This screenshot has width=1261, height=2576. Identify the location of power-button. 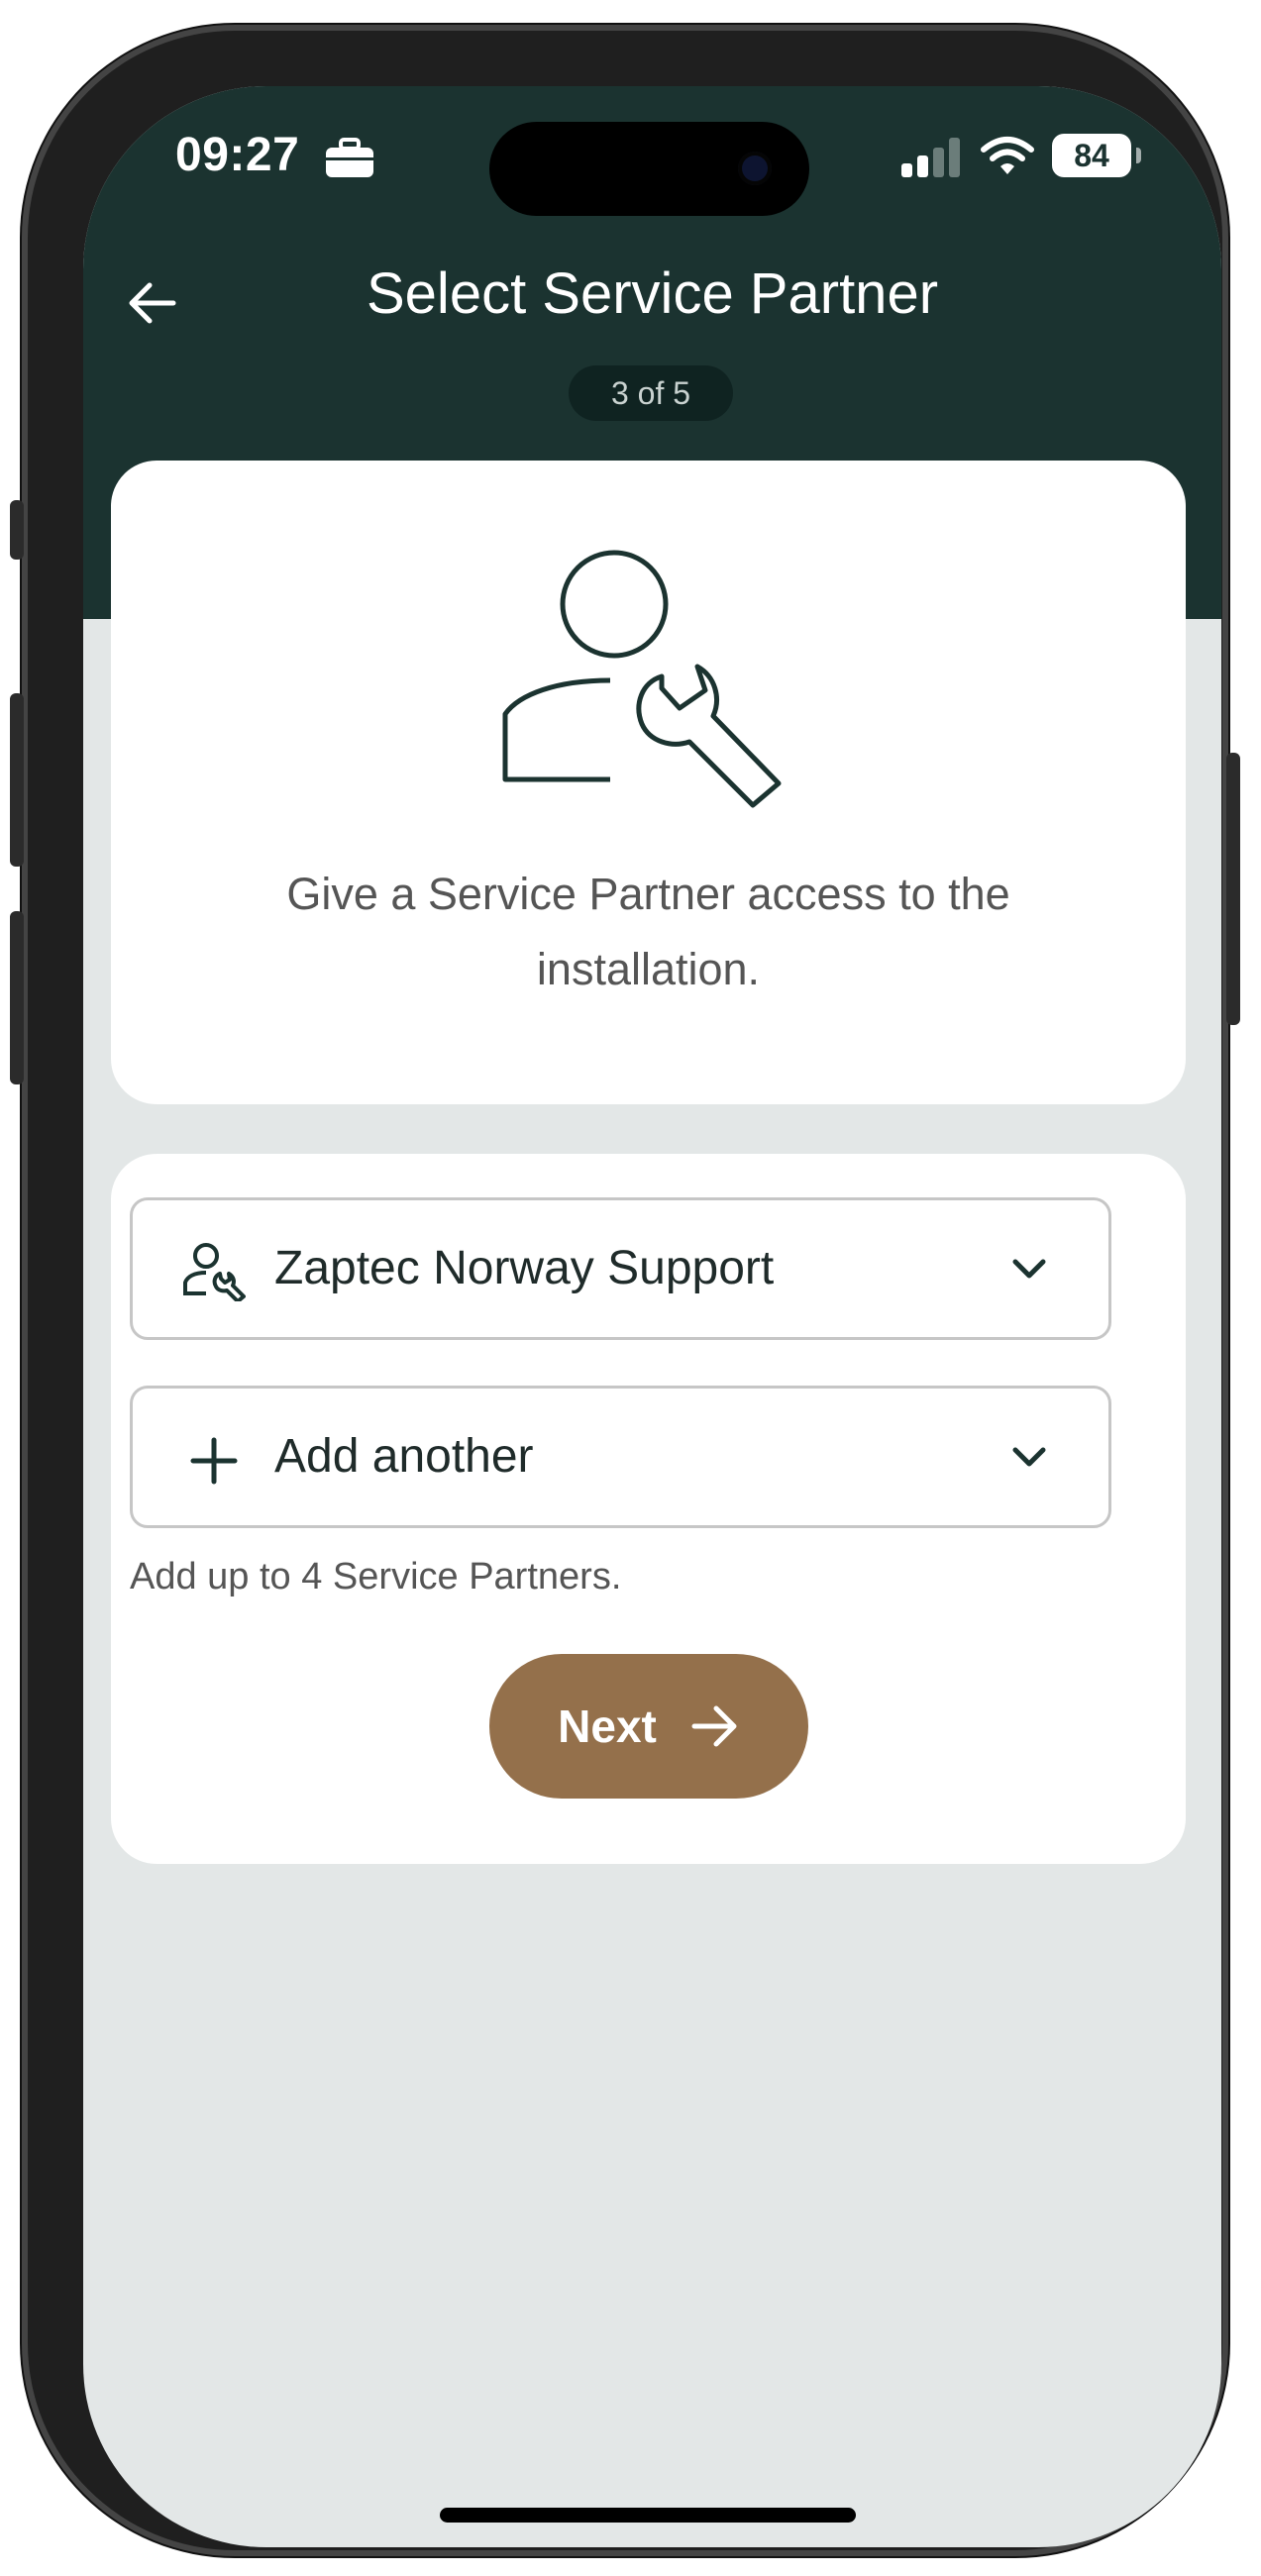
(1233, 889).